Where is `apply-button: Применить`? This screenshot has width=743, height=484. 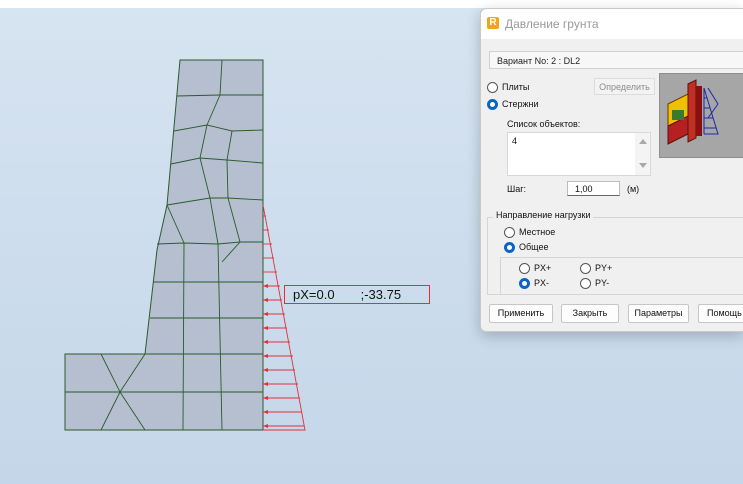 apply-button: Применить is located at coordinates (521, 313).